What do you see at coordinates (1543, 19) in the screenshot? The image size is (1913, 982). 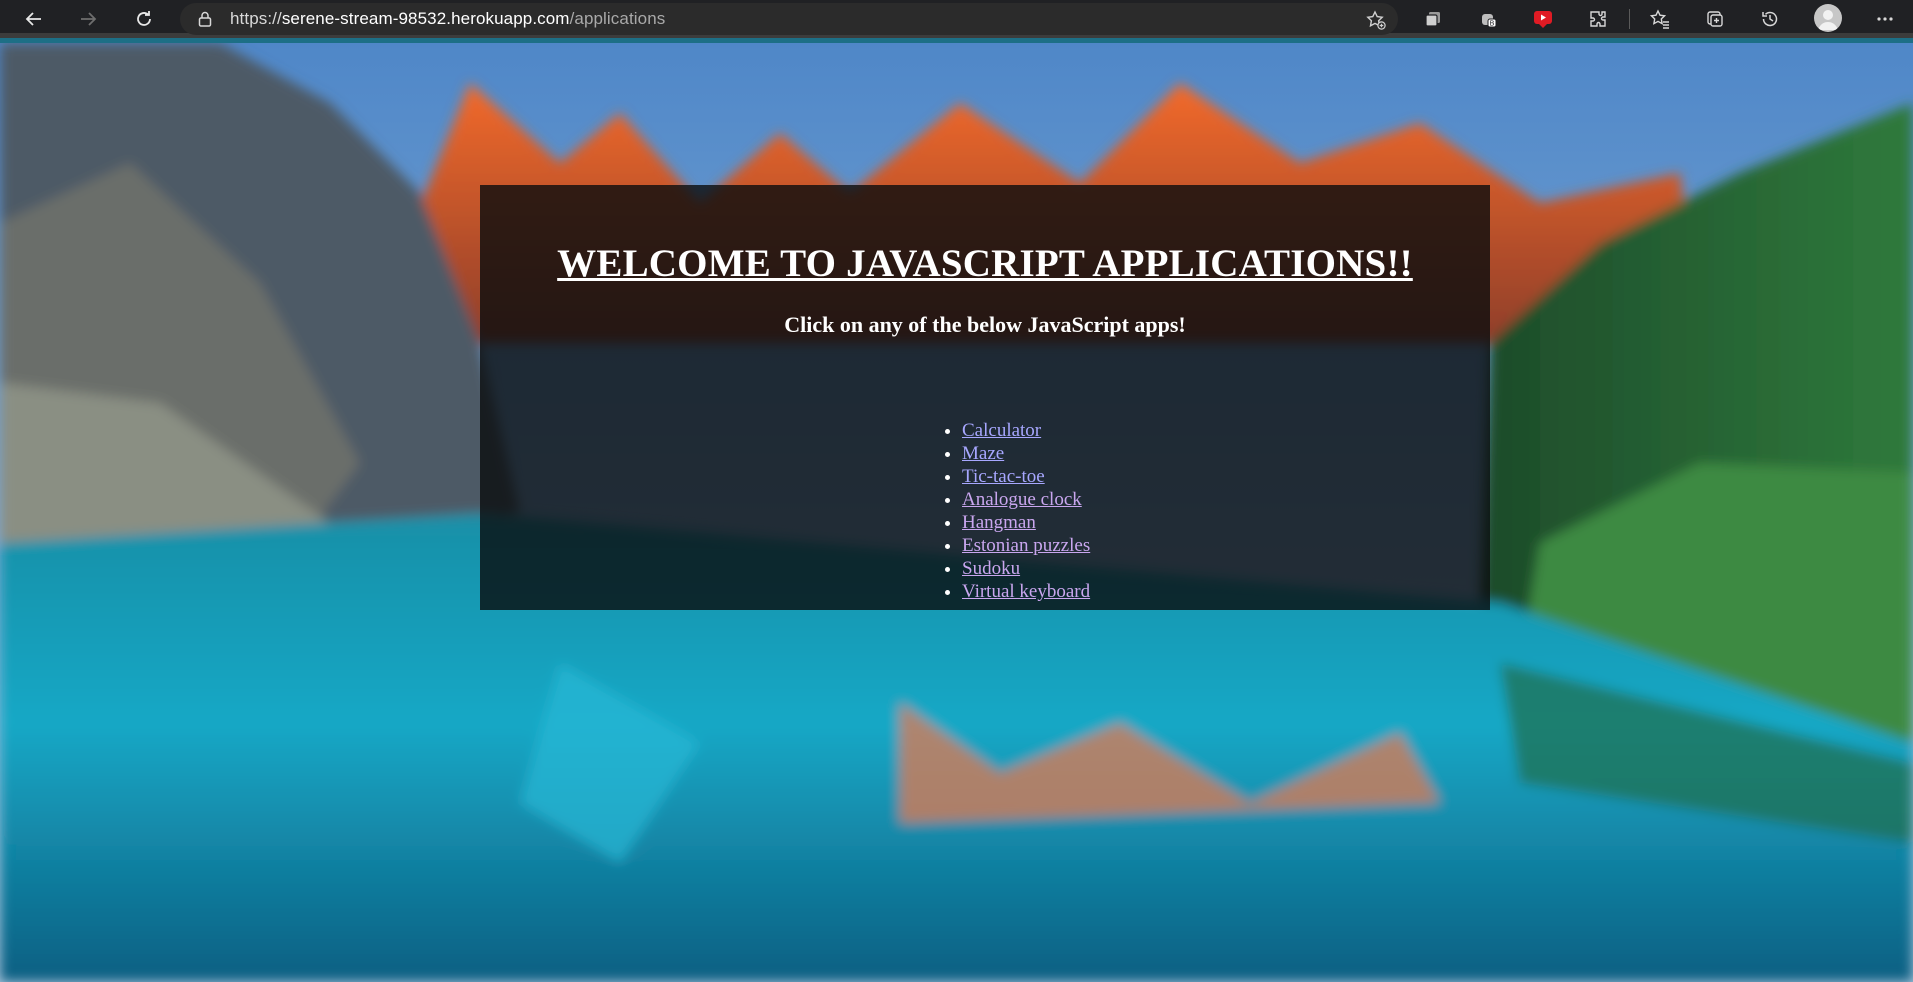 I see `video-extension-icon` at bounding box center [1543, 19].